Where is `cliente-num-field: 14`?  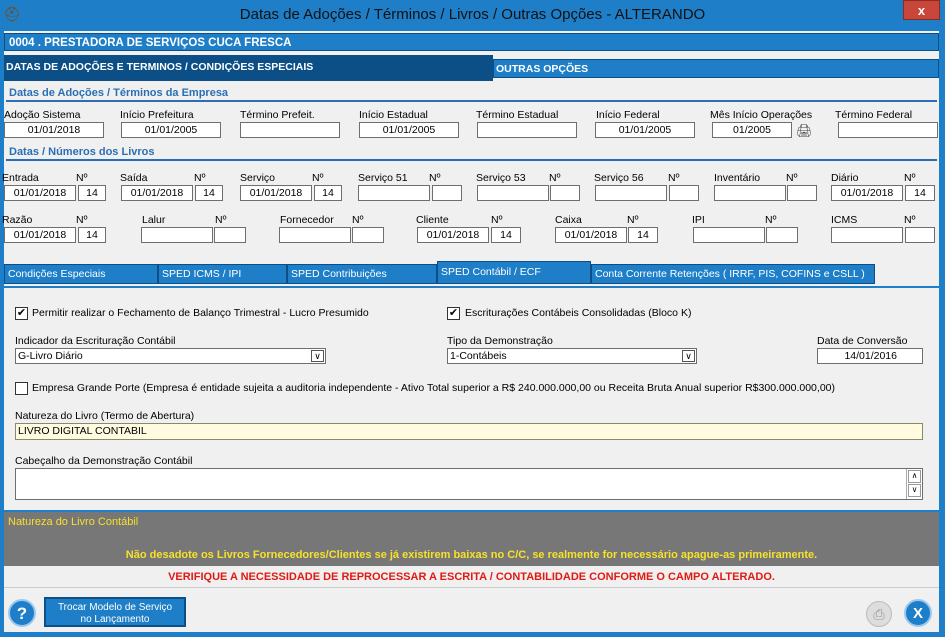
cliente-num-field: 14 is located at coordinates (506, 235).